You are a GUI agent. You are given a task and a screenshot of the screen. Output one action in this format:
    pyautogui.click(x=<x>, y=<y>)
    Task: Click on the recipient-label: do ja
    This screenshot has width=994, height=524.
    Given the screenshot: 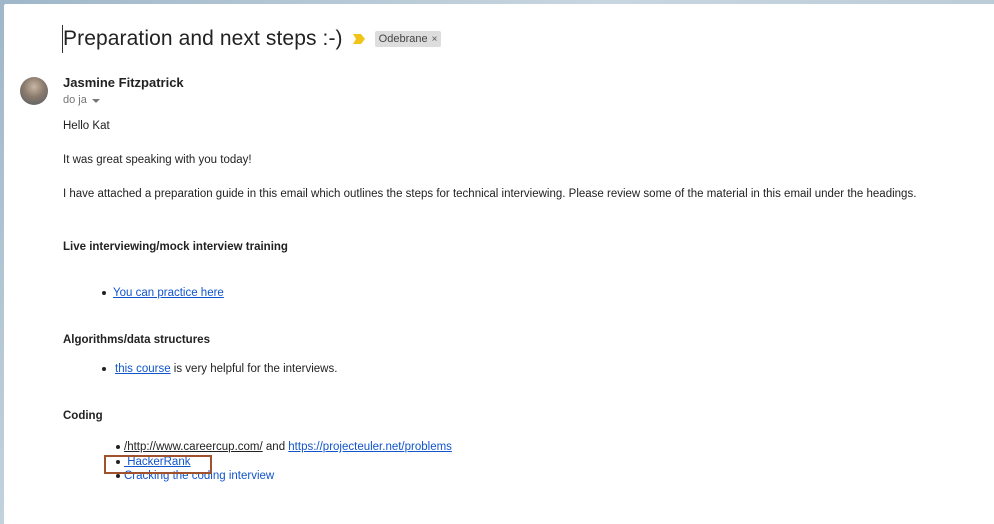 What is the action you would take?
    pyautogui.click(x=75, y=100)
    